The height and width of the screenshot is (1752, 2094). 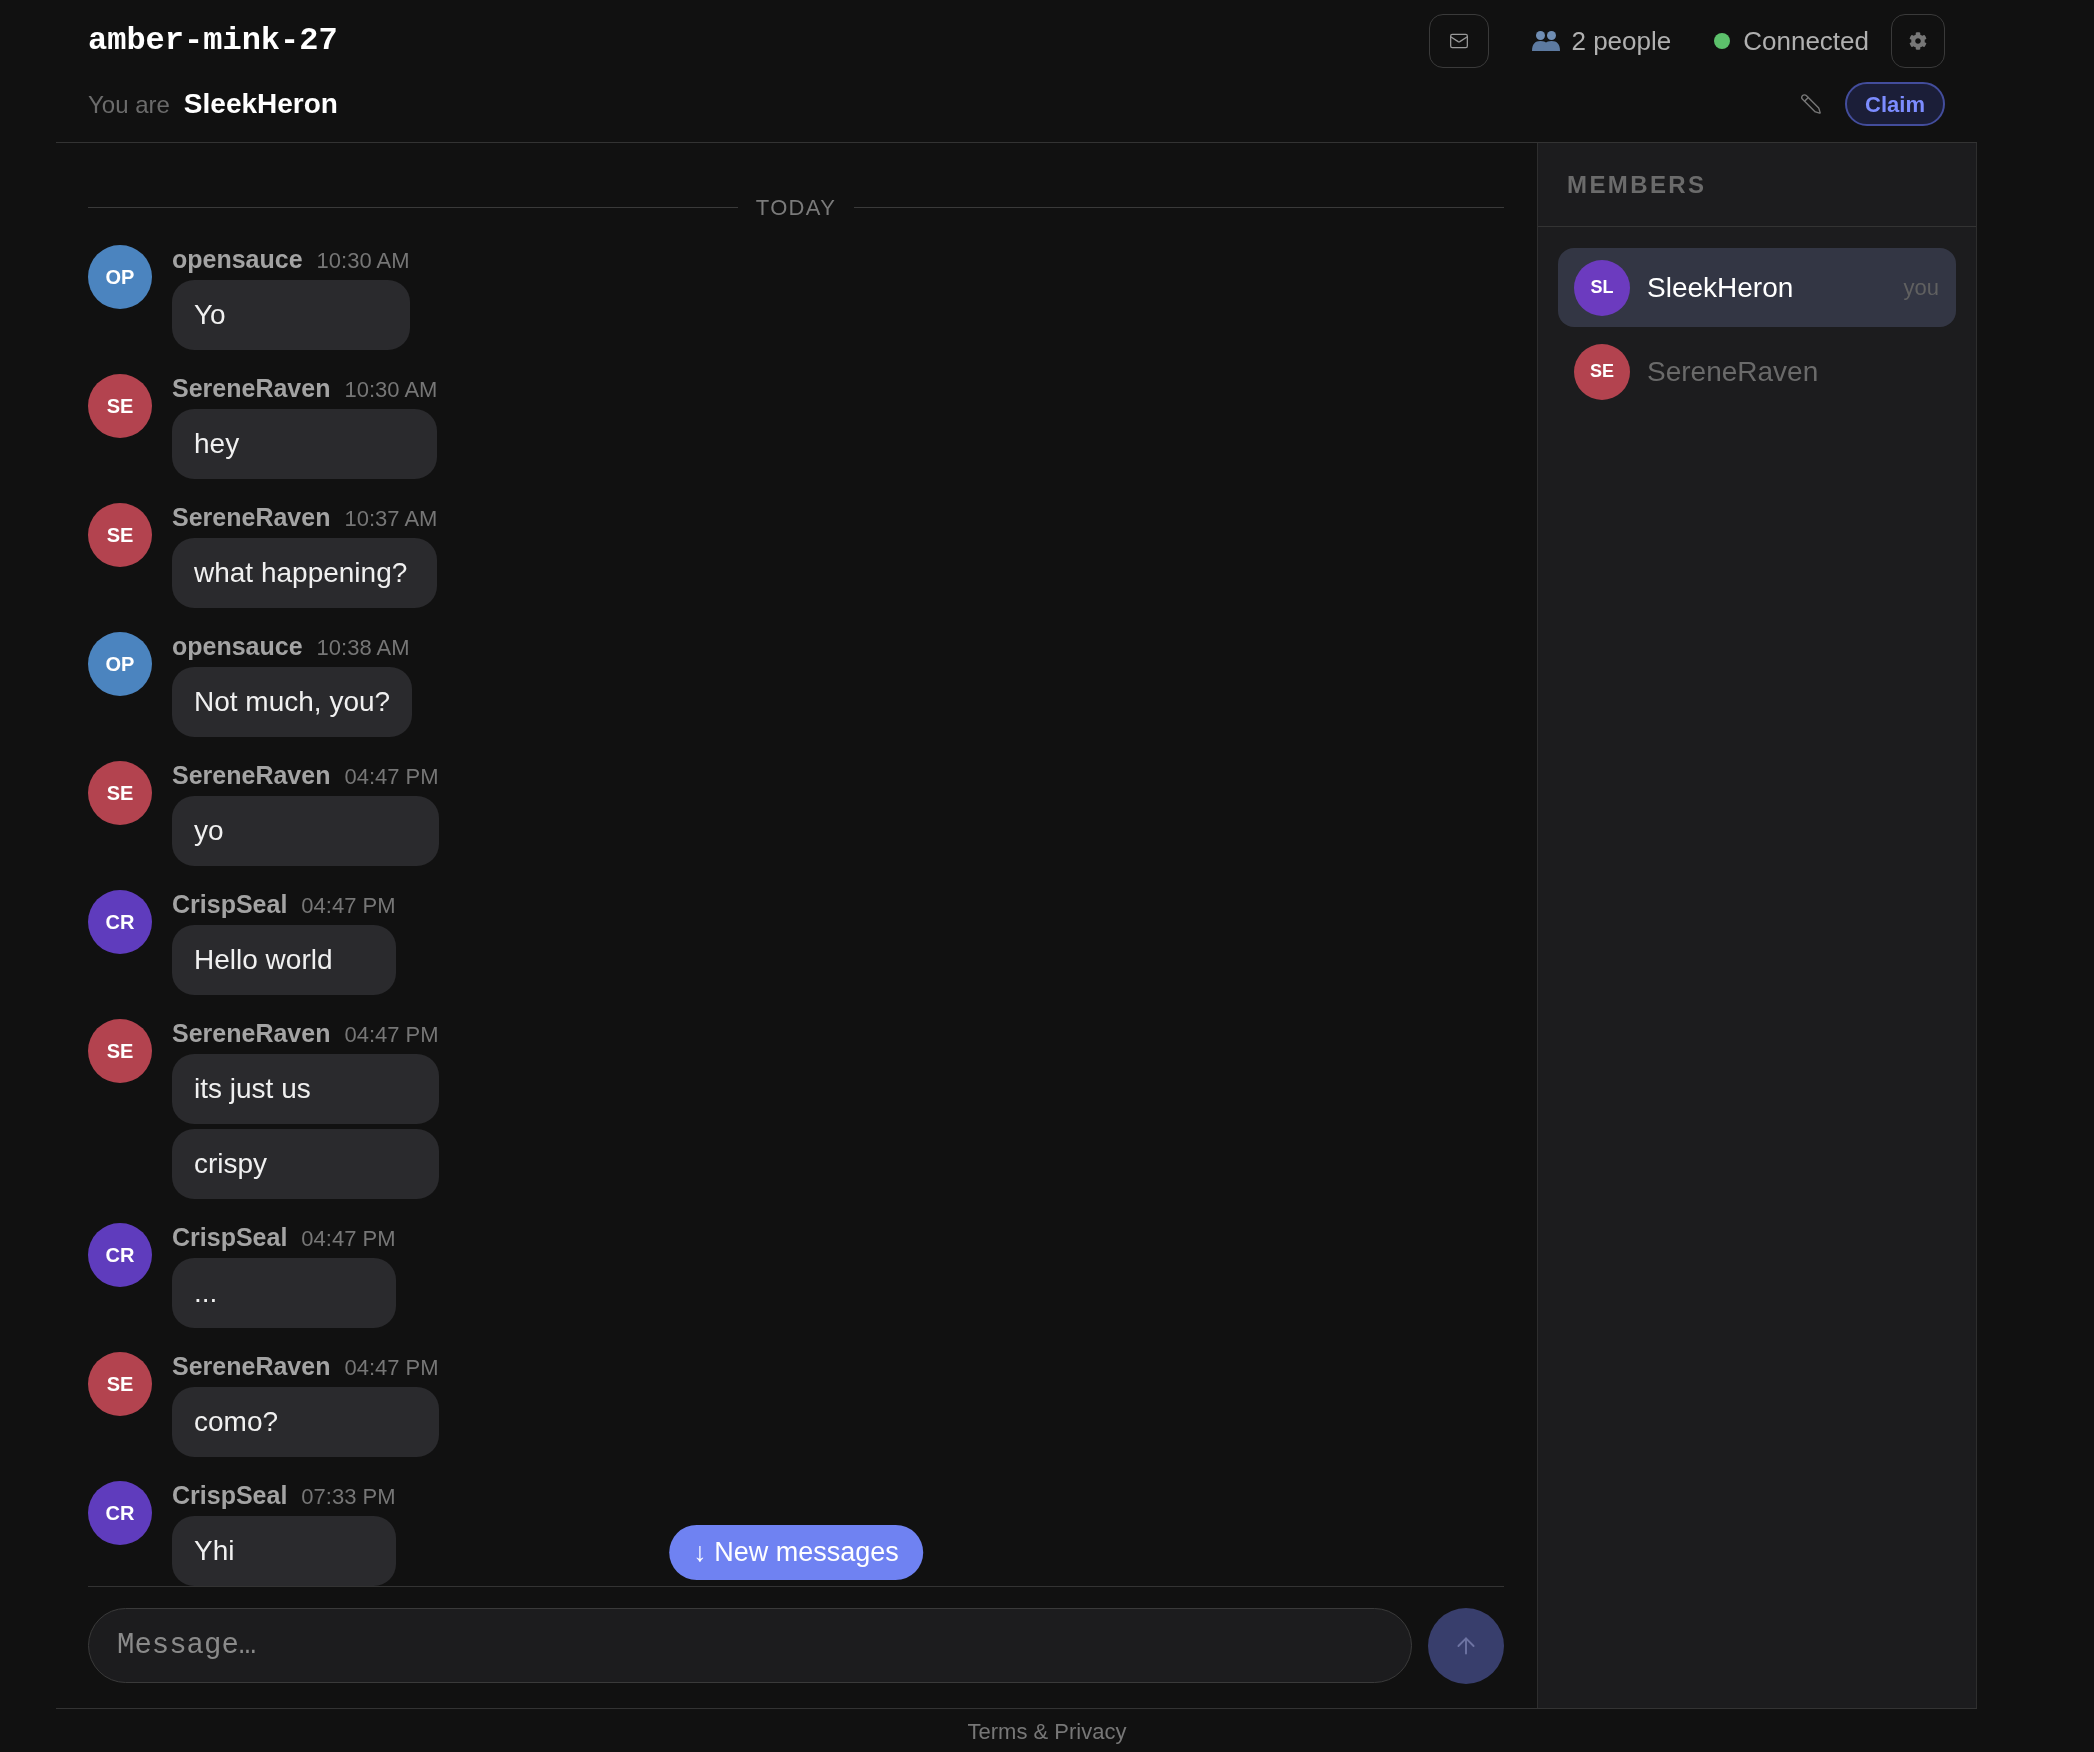 What do you see at coordinates (305, 573) in the screenshot?
I see `message-bubble: what happening?` at bounding box center [305, 573].